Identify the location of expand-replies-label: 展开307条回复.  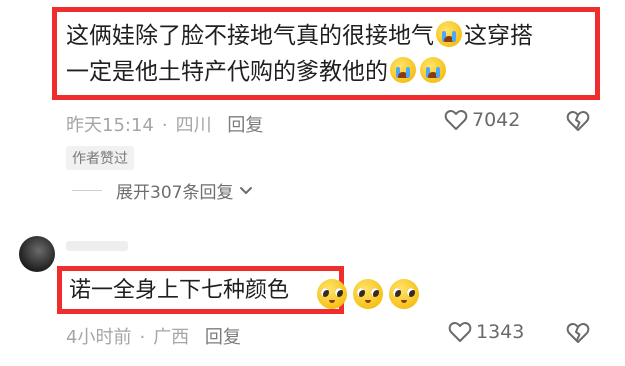
(175, 193).